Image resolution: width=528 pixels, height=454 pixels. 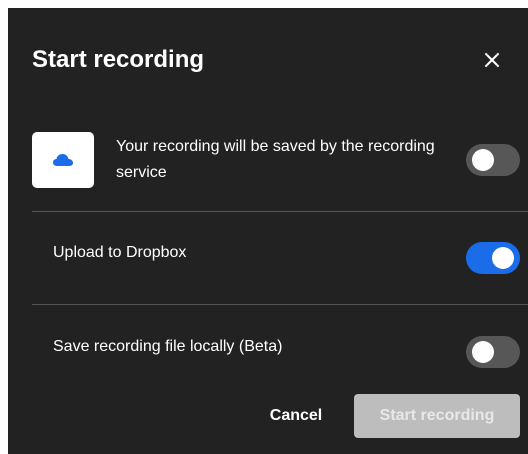 I want to click on save-locally-toggle, so click(x=493, y=352).